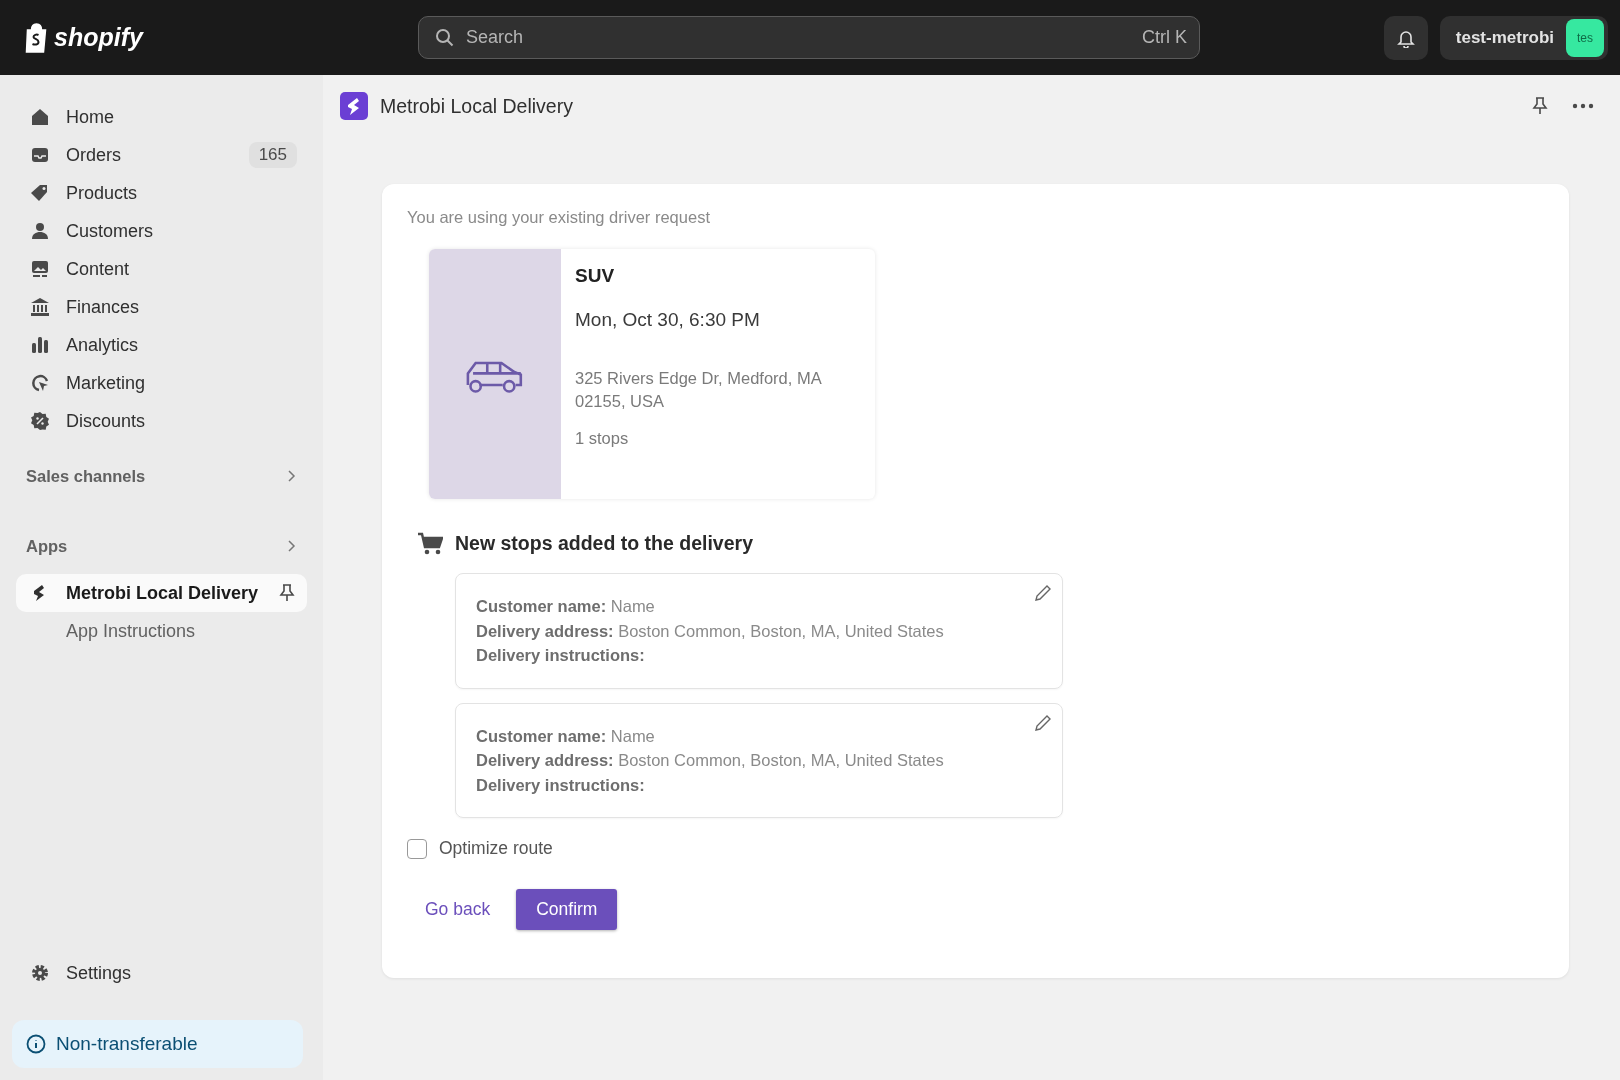  What do you see at coordinates (161, 973) in the screenshot?
I see `settings-item: Settings` at bounding box center [161, 973].